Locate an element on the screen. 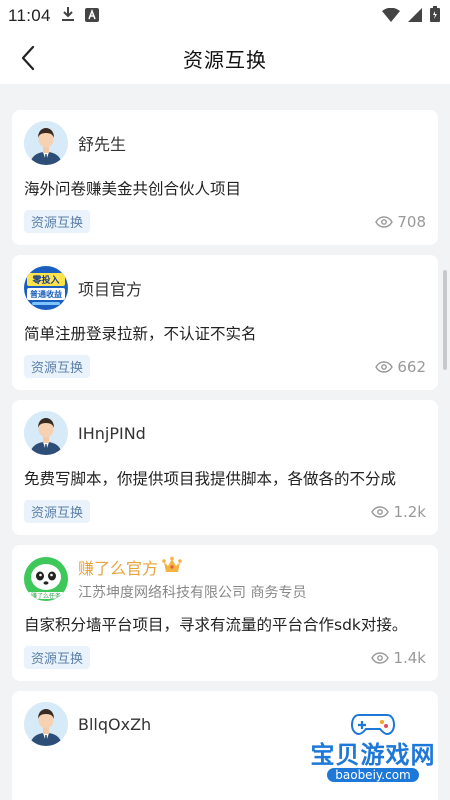 The image size is (450, 800). author-name: BllqOxZh is located at coordinates (114, 724).